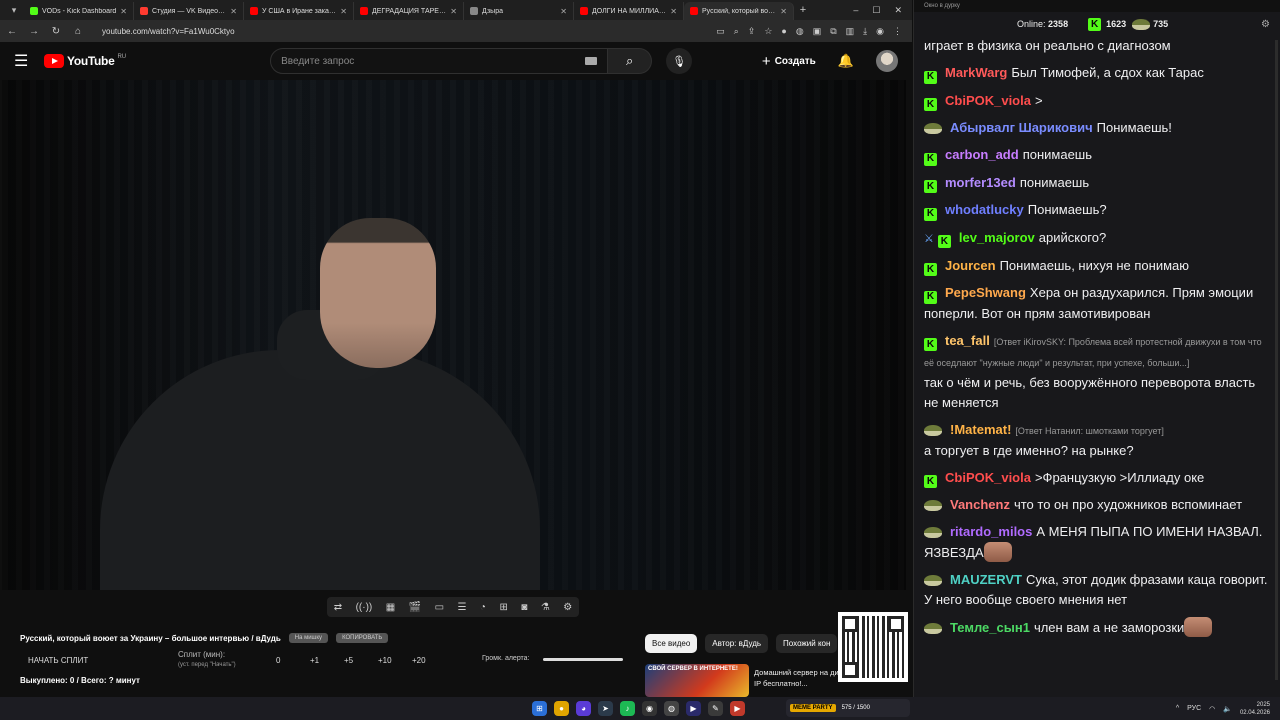 The height and width of the screenshot is (720, 1280). What do you see at coordinates (848, 708) in the screenshot?
I see `taskbar-widget: MEME PARTY 575 / 1500` at bounding box center [848, 708].